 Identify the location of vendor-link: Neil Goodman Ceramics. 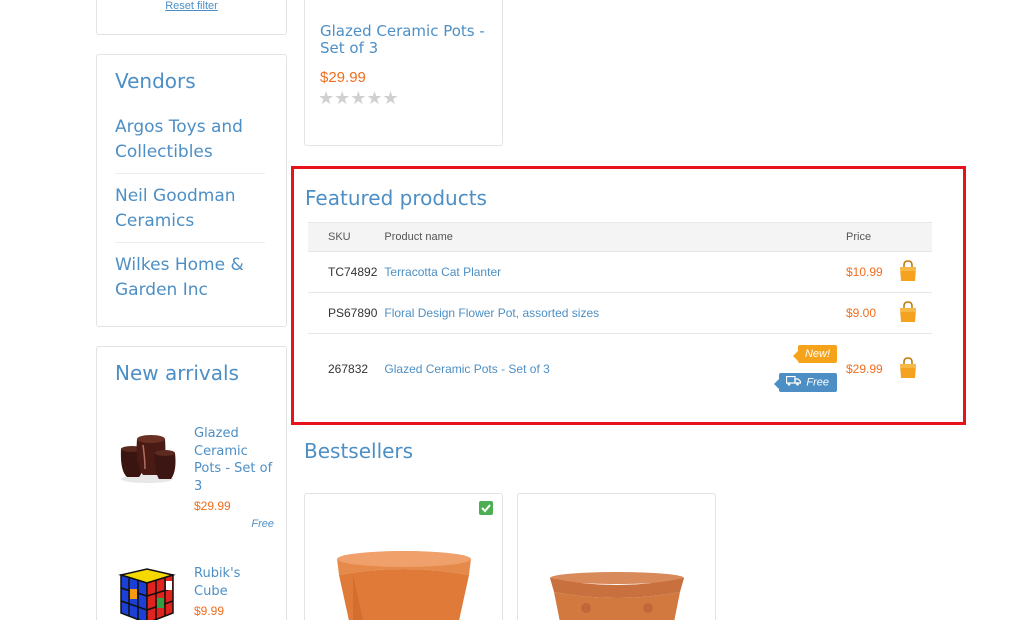
(190, 213).